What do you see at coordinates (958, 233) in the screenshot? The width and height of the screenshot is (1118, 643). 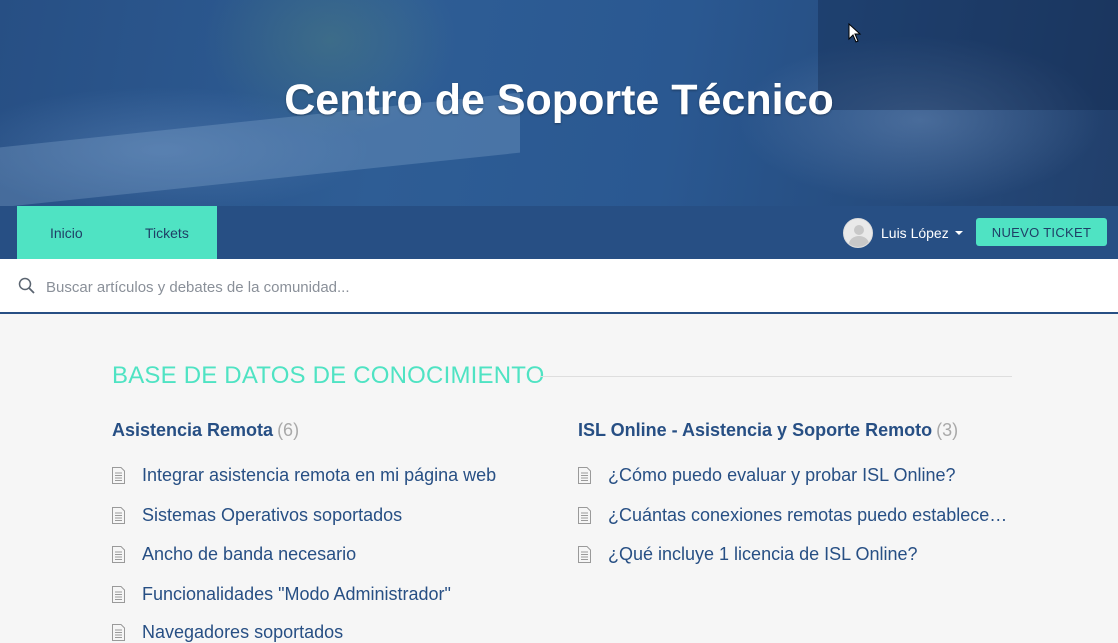 I see `caret-down-icon` at bounding box center [958, 233].